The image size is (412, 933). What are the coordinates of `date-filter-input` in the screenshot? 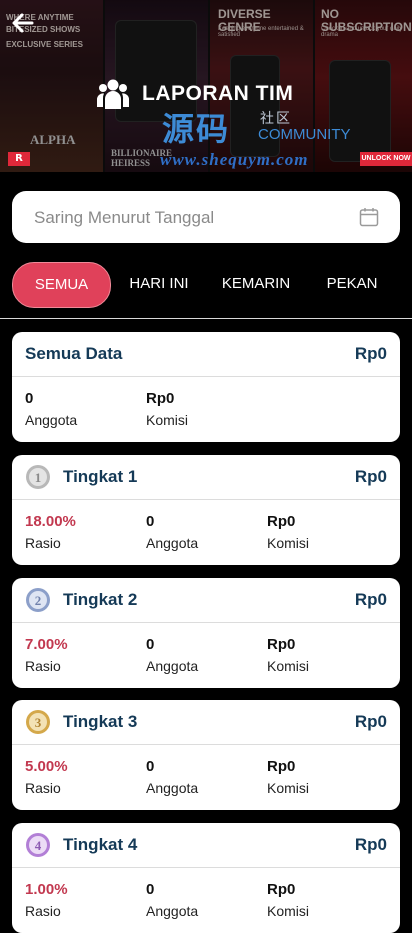 It's located at (189, 218).